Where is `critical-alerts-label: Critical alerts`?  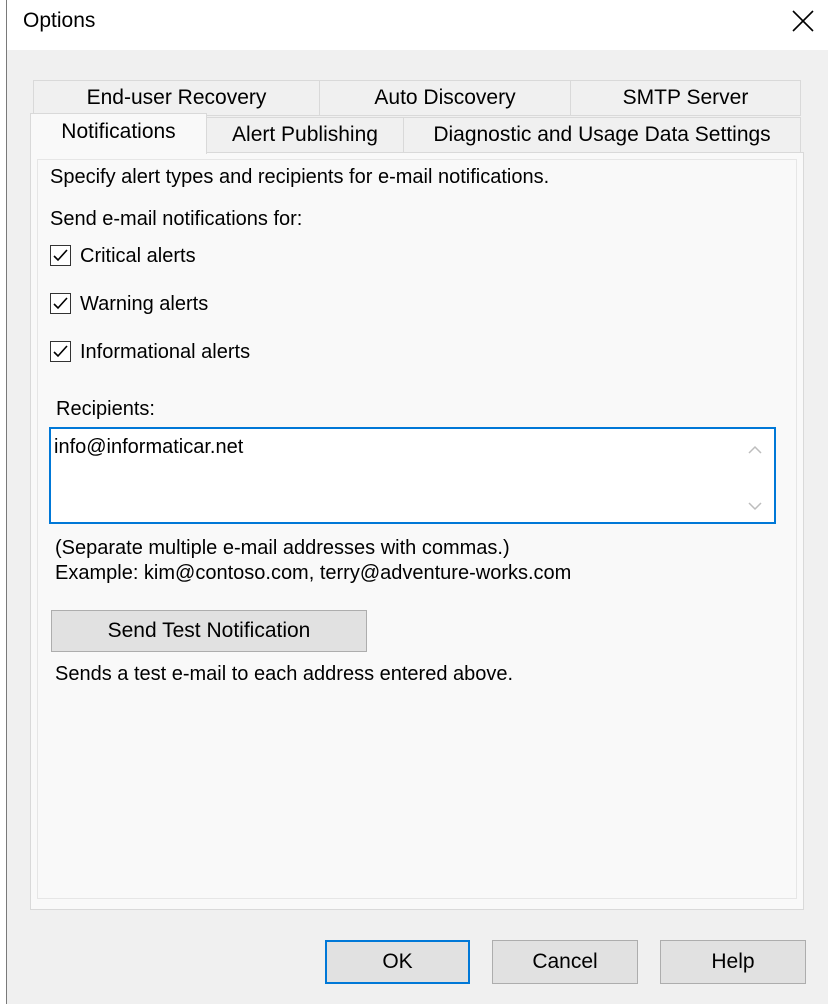
critical-alerts-label: Critical alerts is located at coordinates (138, 256).